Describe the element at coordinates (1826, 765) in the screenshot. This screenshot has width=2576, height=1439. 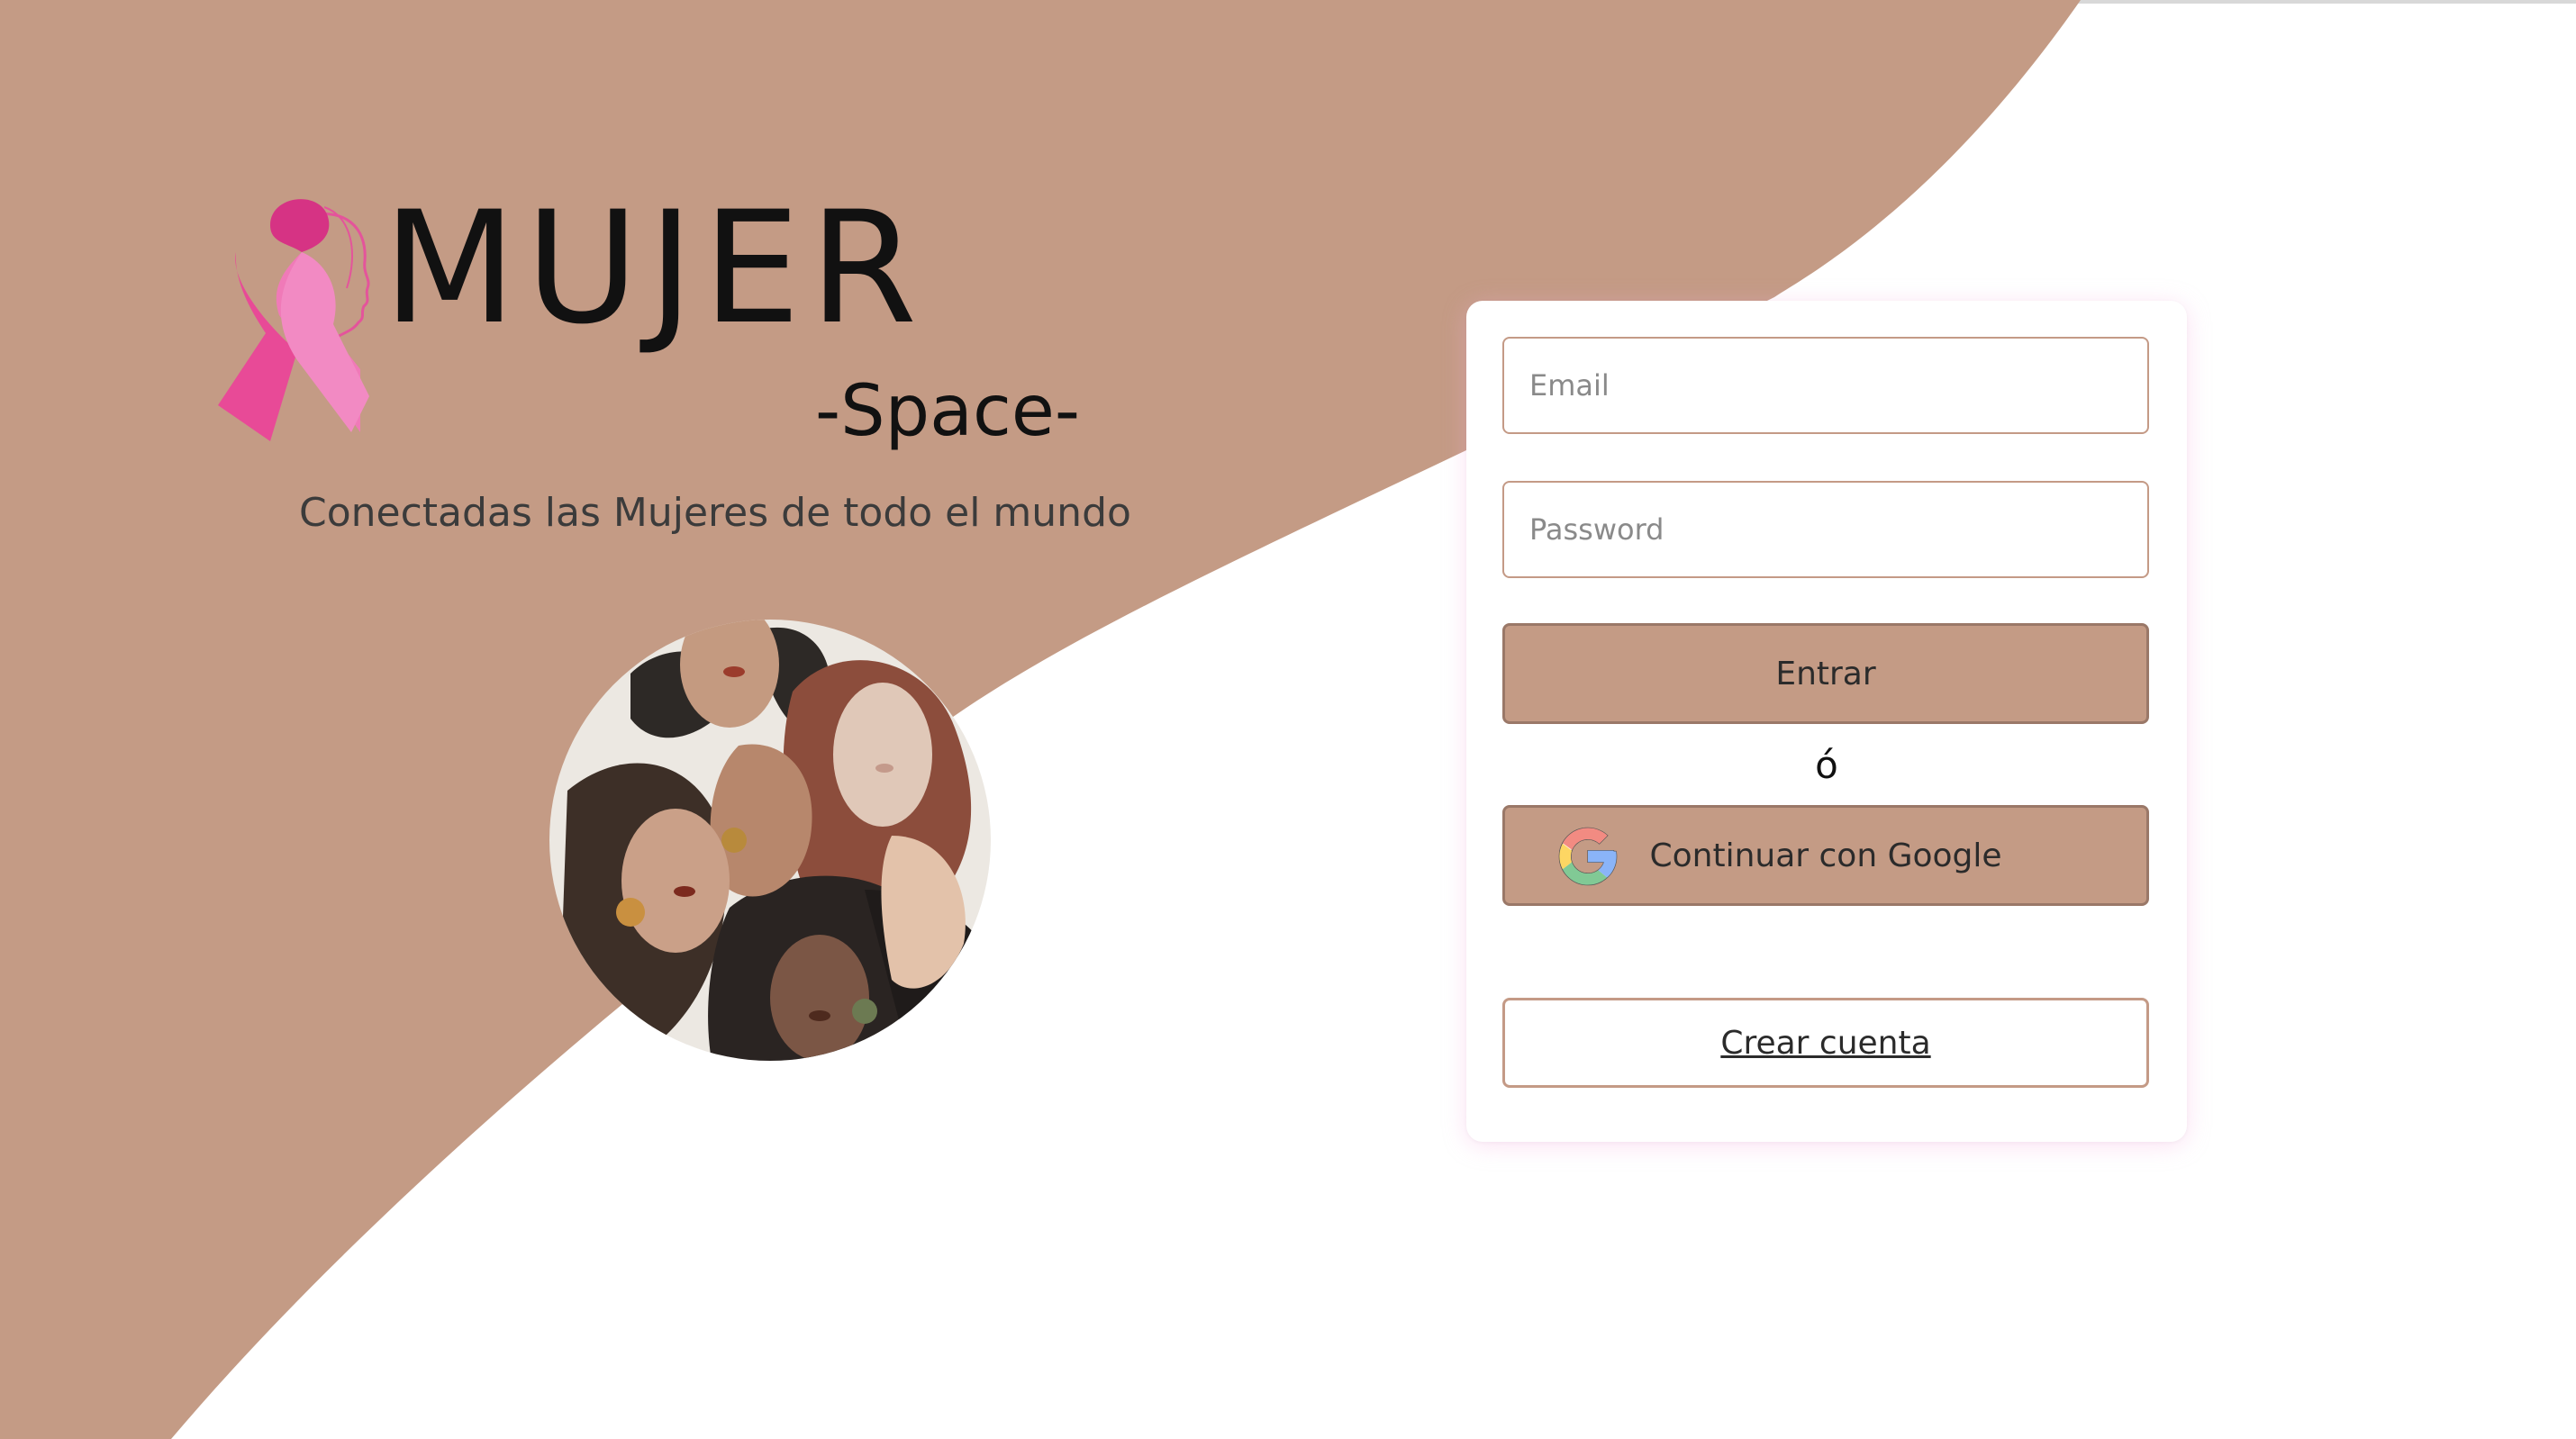
I see `or-separator: ó` at that location.